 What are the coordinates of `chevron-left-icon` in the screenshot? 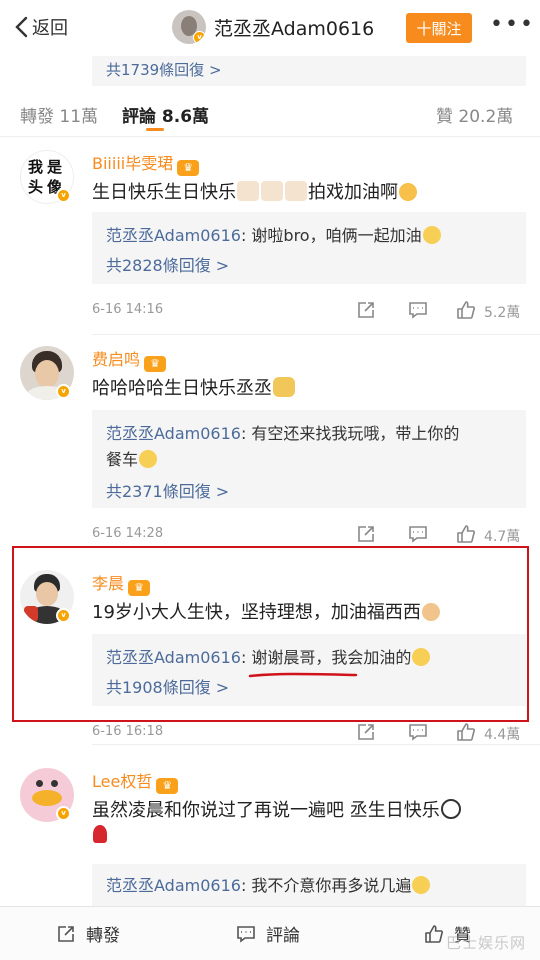 It's located at (21, 27).